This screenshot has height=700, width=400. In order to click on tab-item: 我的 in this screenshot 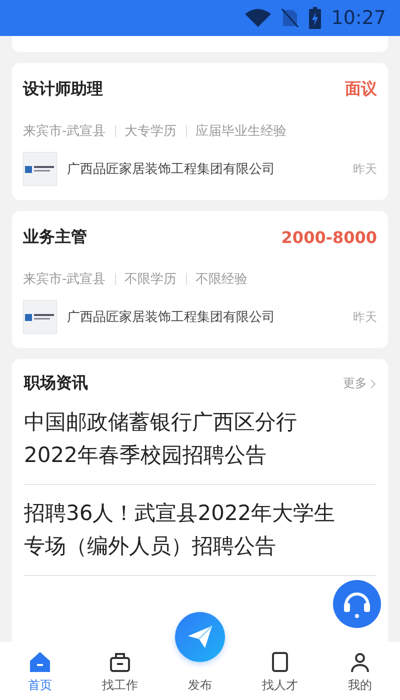, I will do `click(360, 675)`.